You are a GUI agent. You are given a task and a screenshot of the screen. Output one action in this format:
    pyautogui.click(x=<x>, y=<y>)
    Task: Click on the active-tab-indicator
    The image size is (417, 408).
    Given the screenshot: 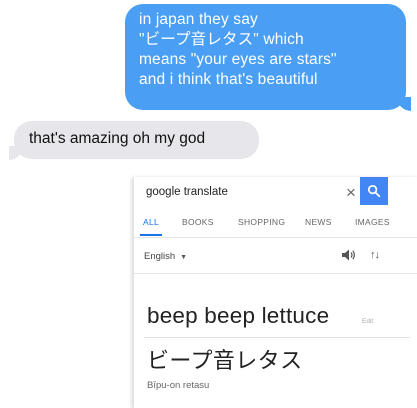 What is the action you would take?
    pyautogui.click(x=151, y=235)
    